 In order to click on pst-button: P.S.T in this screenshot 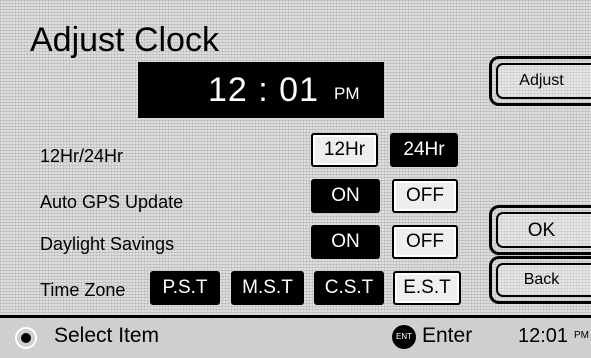, I will do `click(185, 288)`.